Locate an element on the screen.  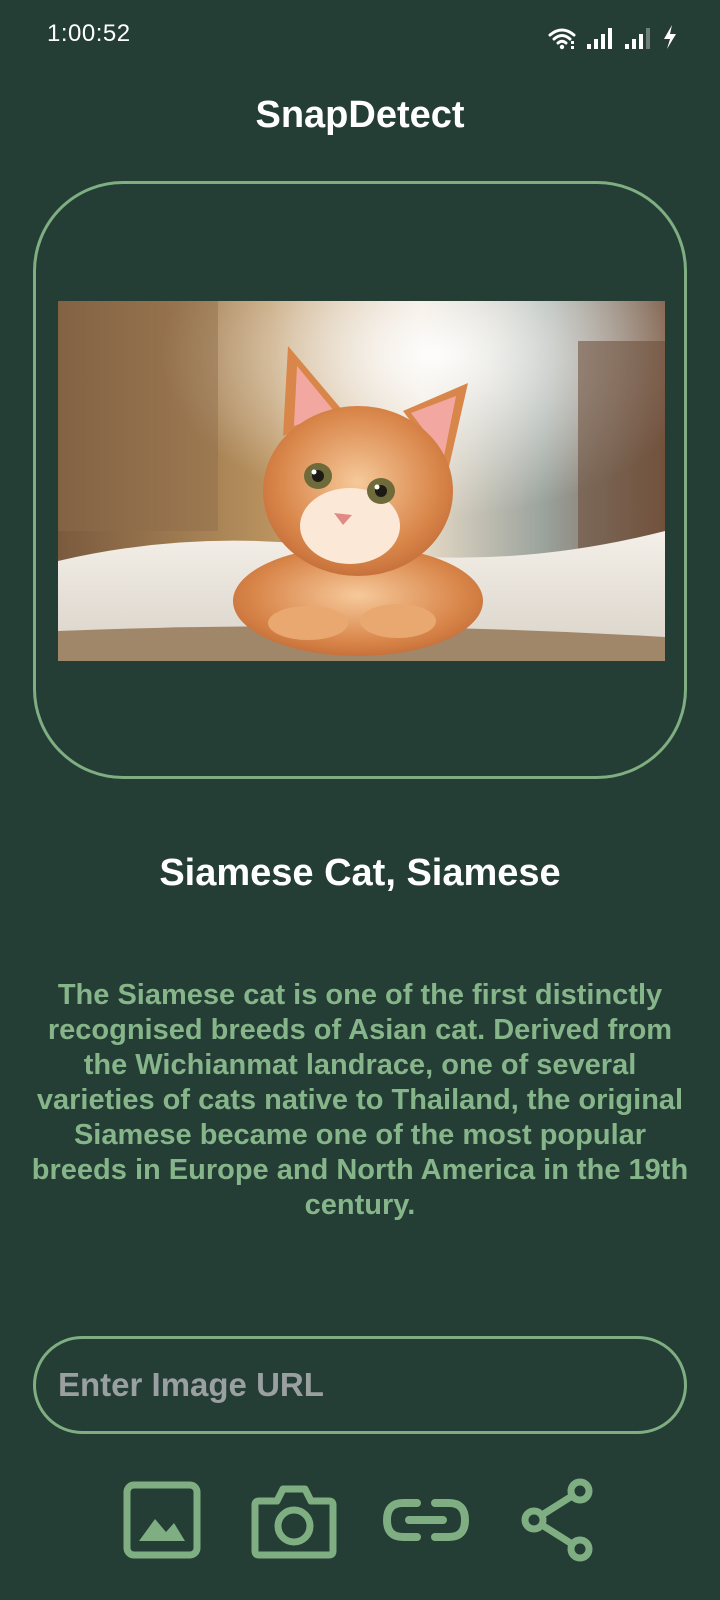
status-icons is located at coordinates (613, 36).